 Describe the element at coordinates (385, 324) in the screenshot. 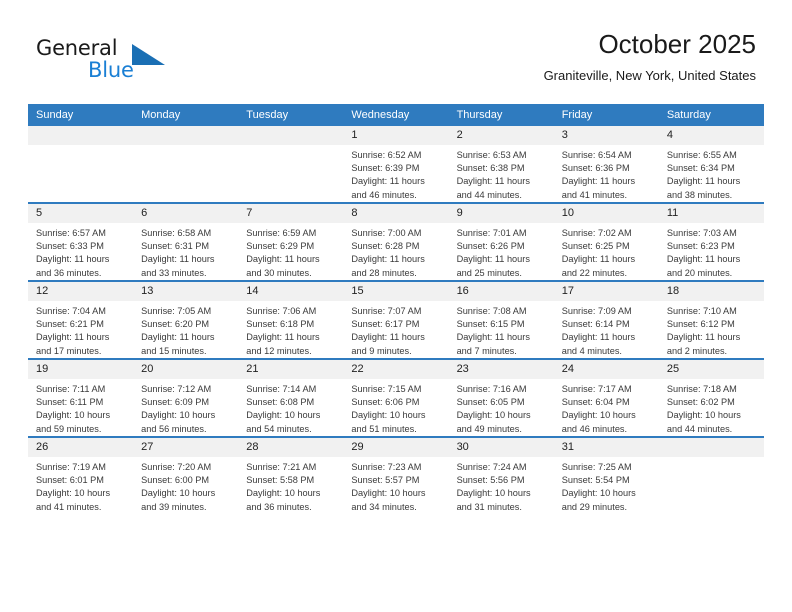

I see `sunset-text: Sunset: 6:17 PM` at that location.